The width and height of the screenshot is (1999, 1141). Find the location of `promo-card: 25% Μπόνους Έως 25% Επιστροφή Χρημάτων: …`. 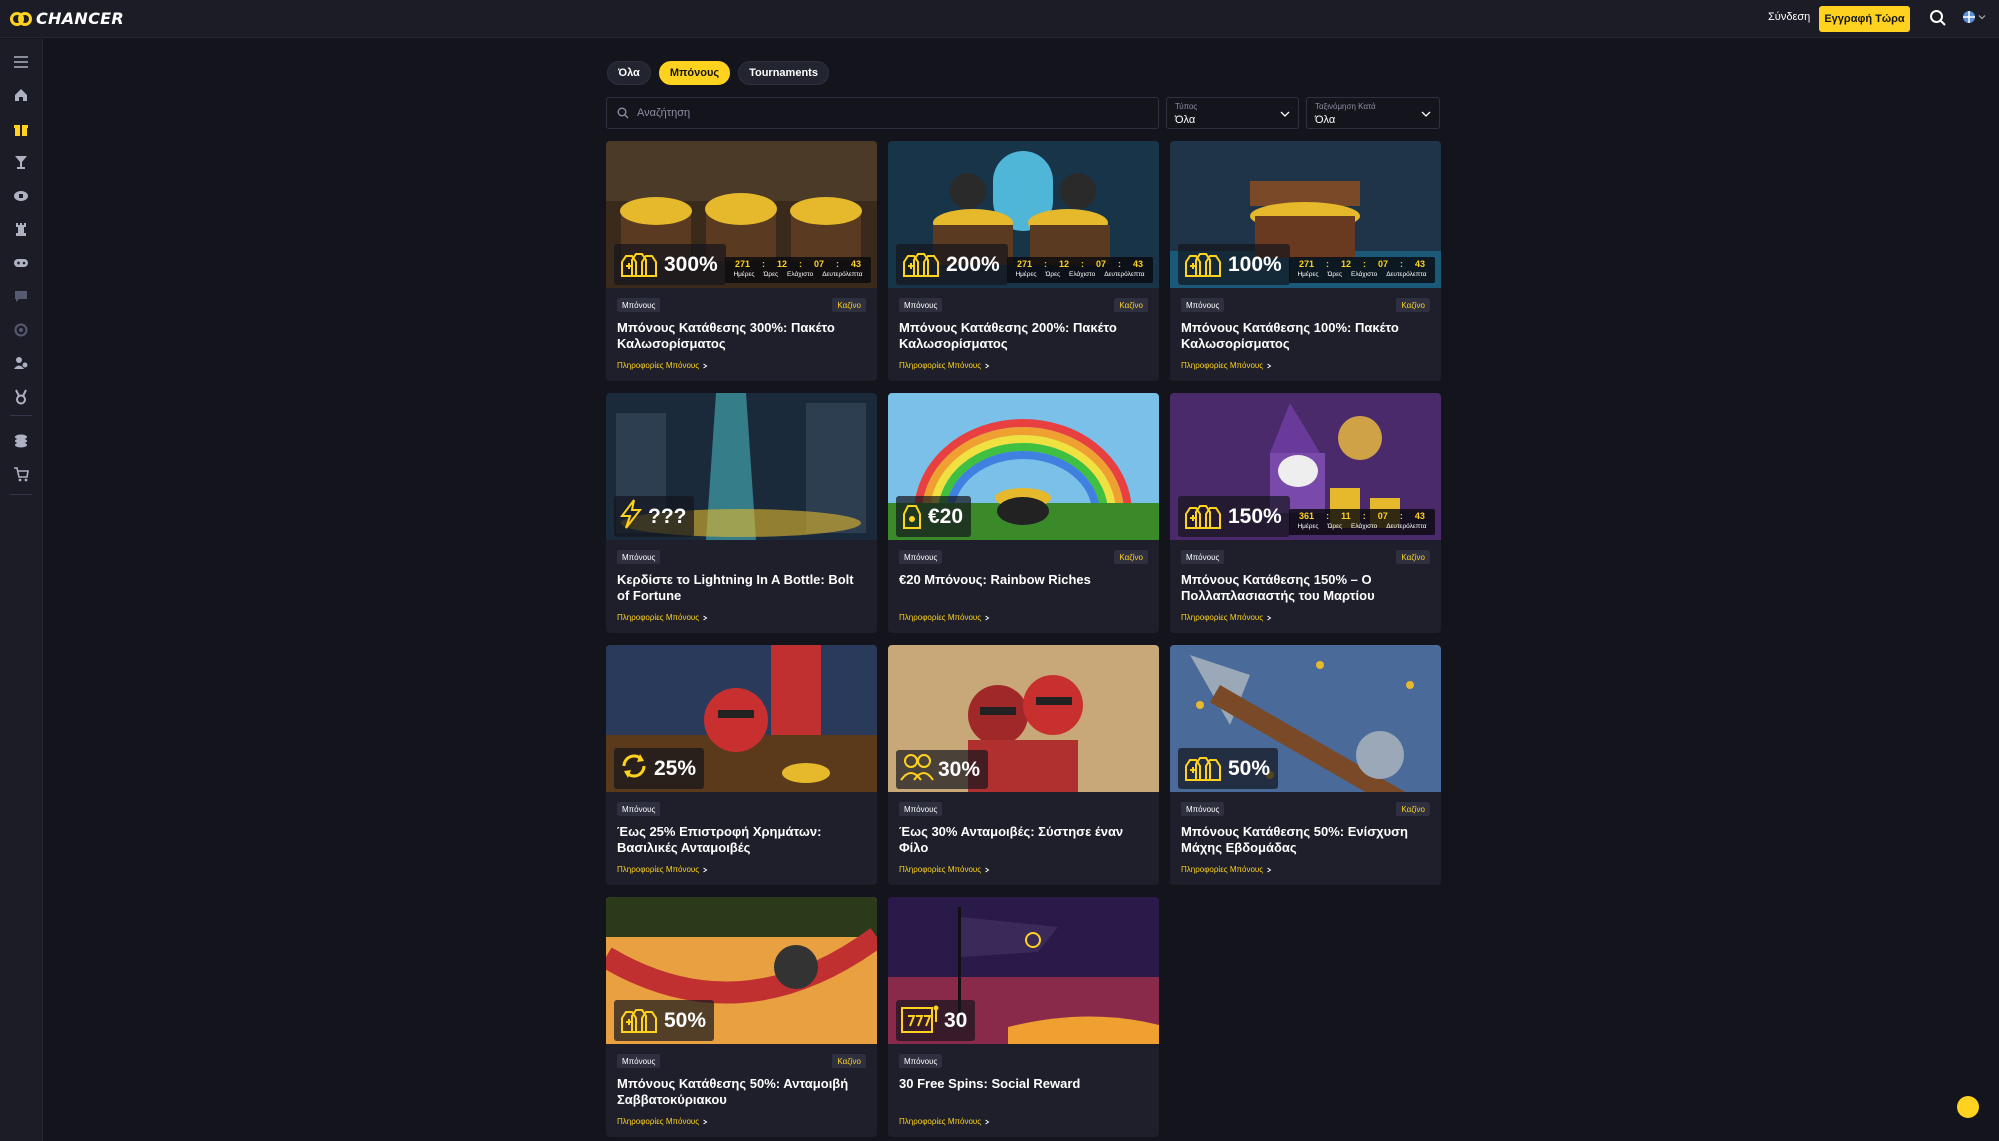

promo-card: 25% Μπόνους Έως 25% Επιστροφή Χρημάτων: … is located at coordinates (741, 765).